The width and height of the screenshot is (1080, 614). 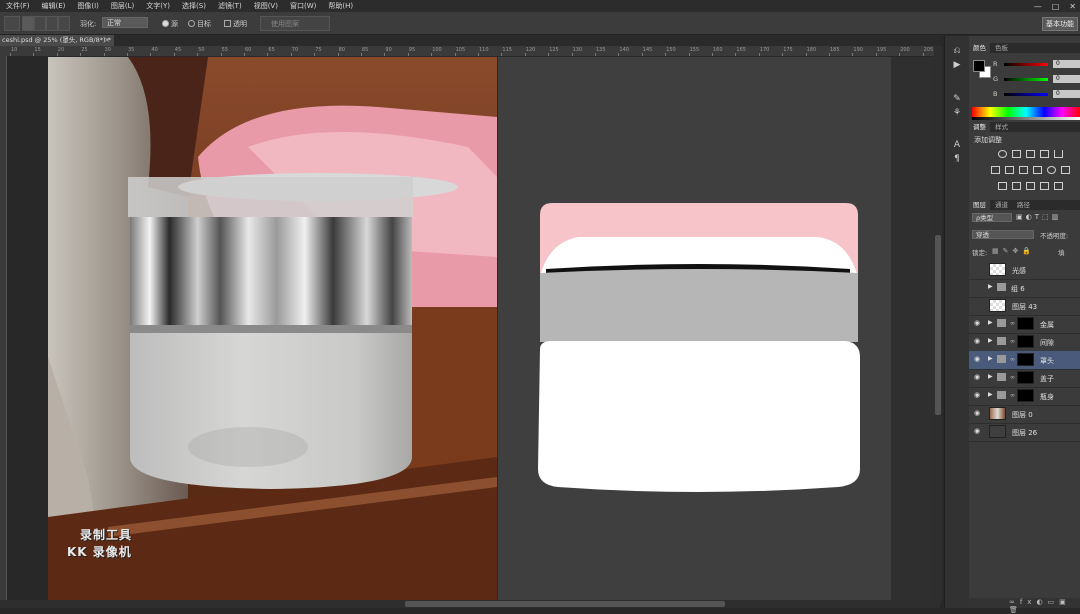 I want to click on black-white-icon, so click(x=1023, y=170).